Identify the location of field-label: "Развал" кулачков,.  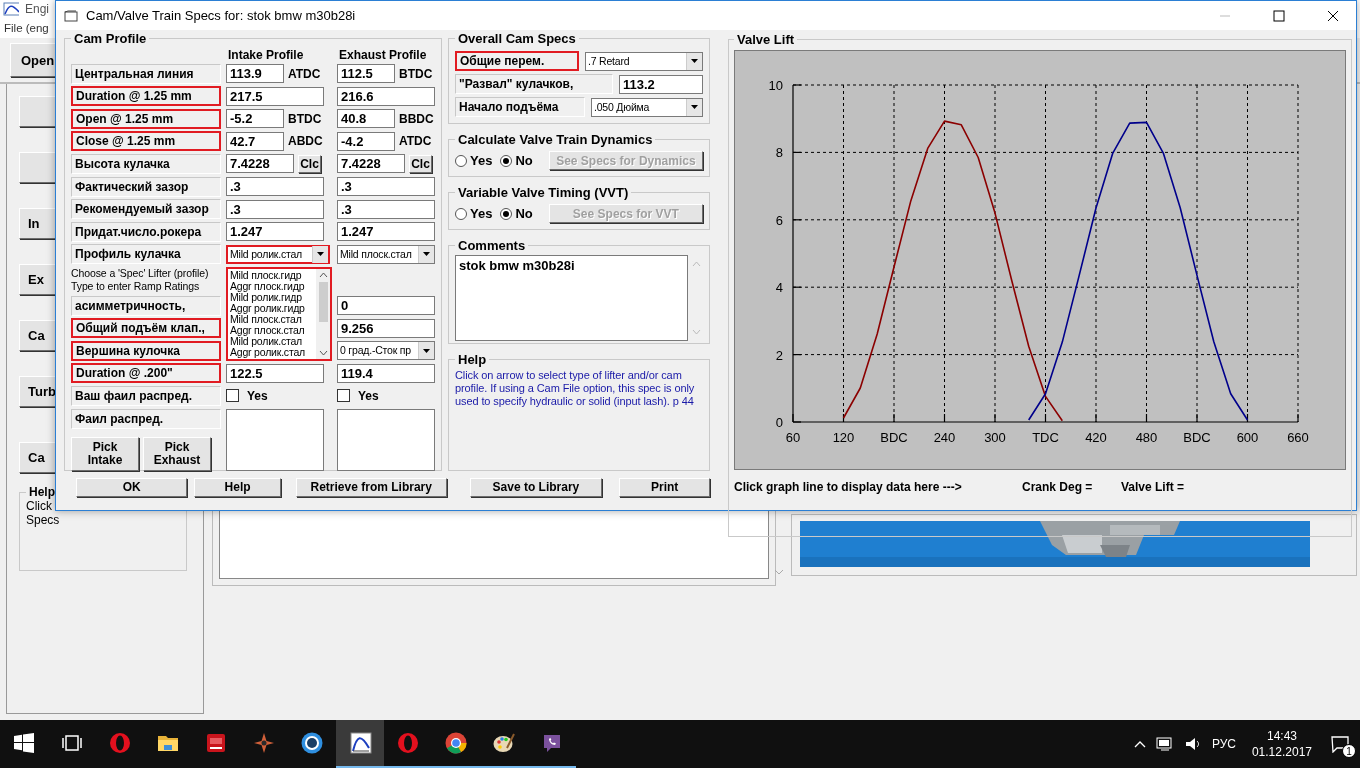
(534, 84).